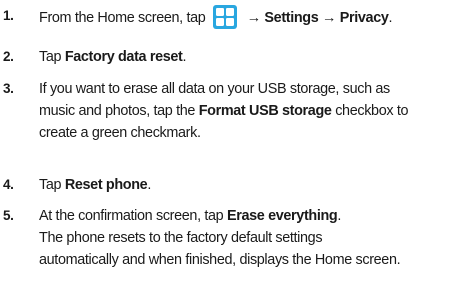  Describe the element at coordinates (52, 185) in the screenshot. I see `step-4-text: Tap` at that location.